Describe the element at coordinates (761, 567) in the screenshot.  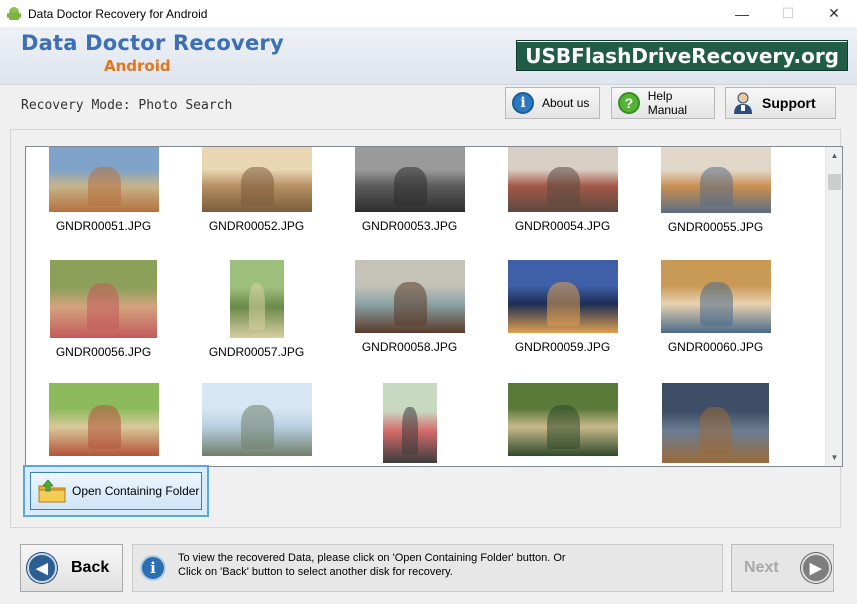
I see `next-label: Next` at that location.